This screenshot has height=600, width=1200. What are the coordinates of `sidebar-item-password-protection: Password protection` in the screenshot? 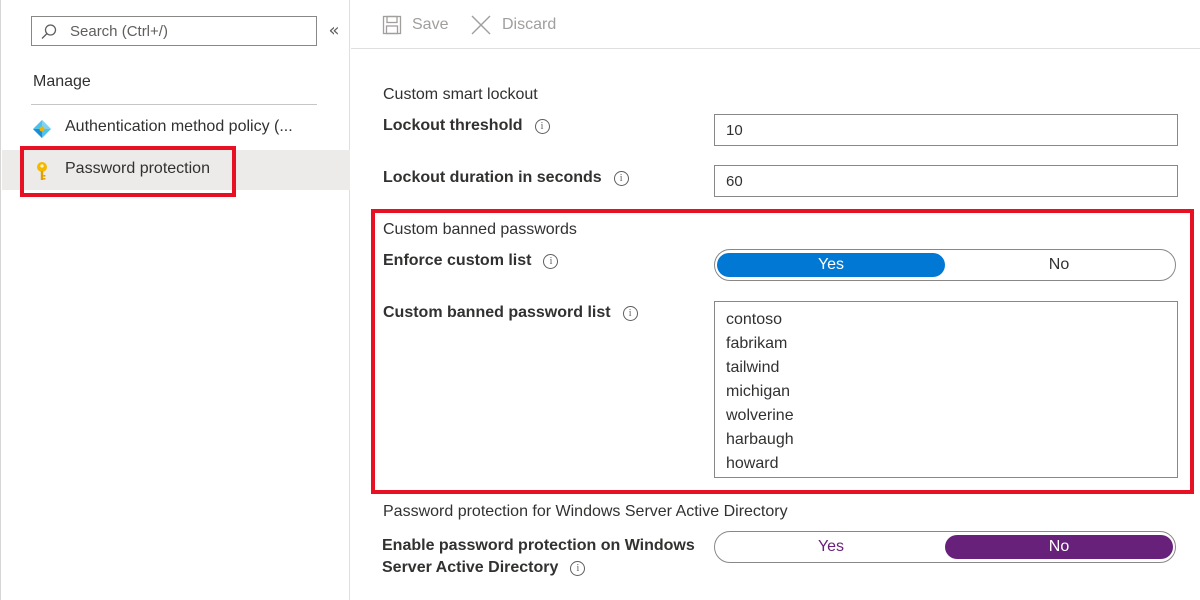 It's located at (176, 170).